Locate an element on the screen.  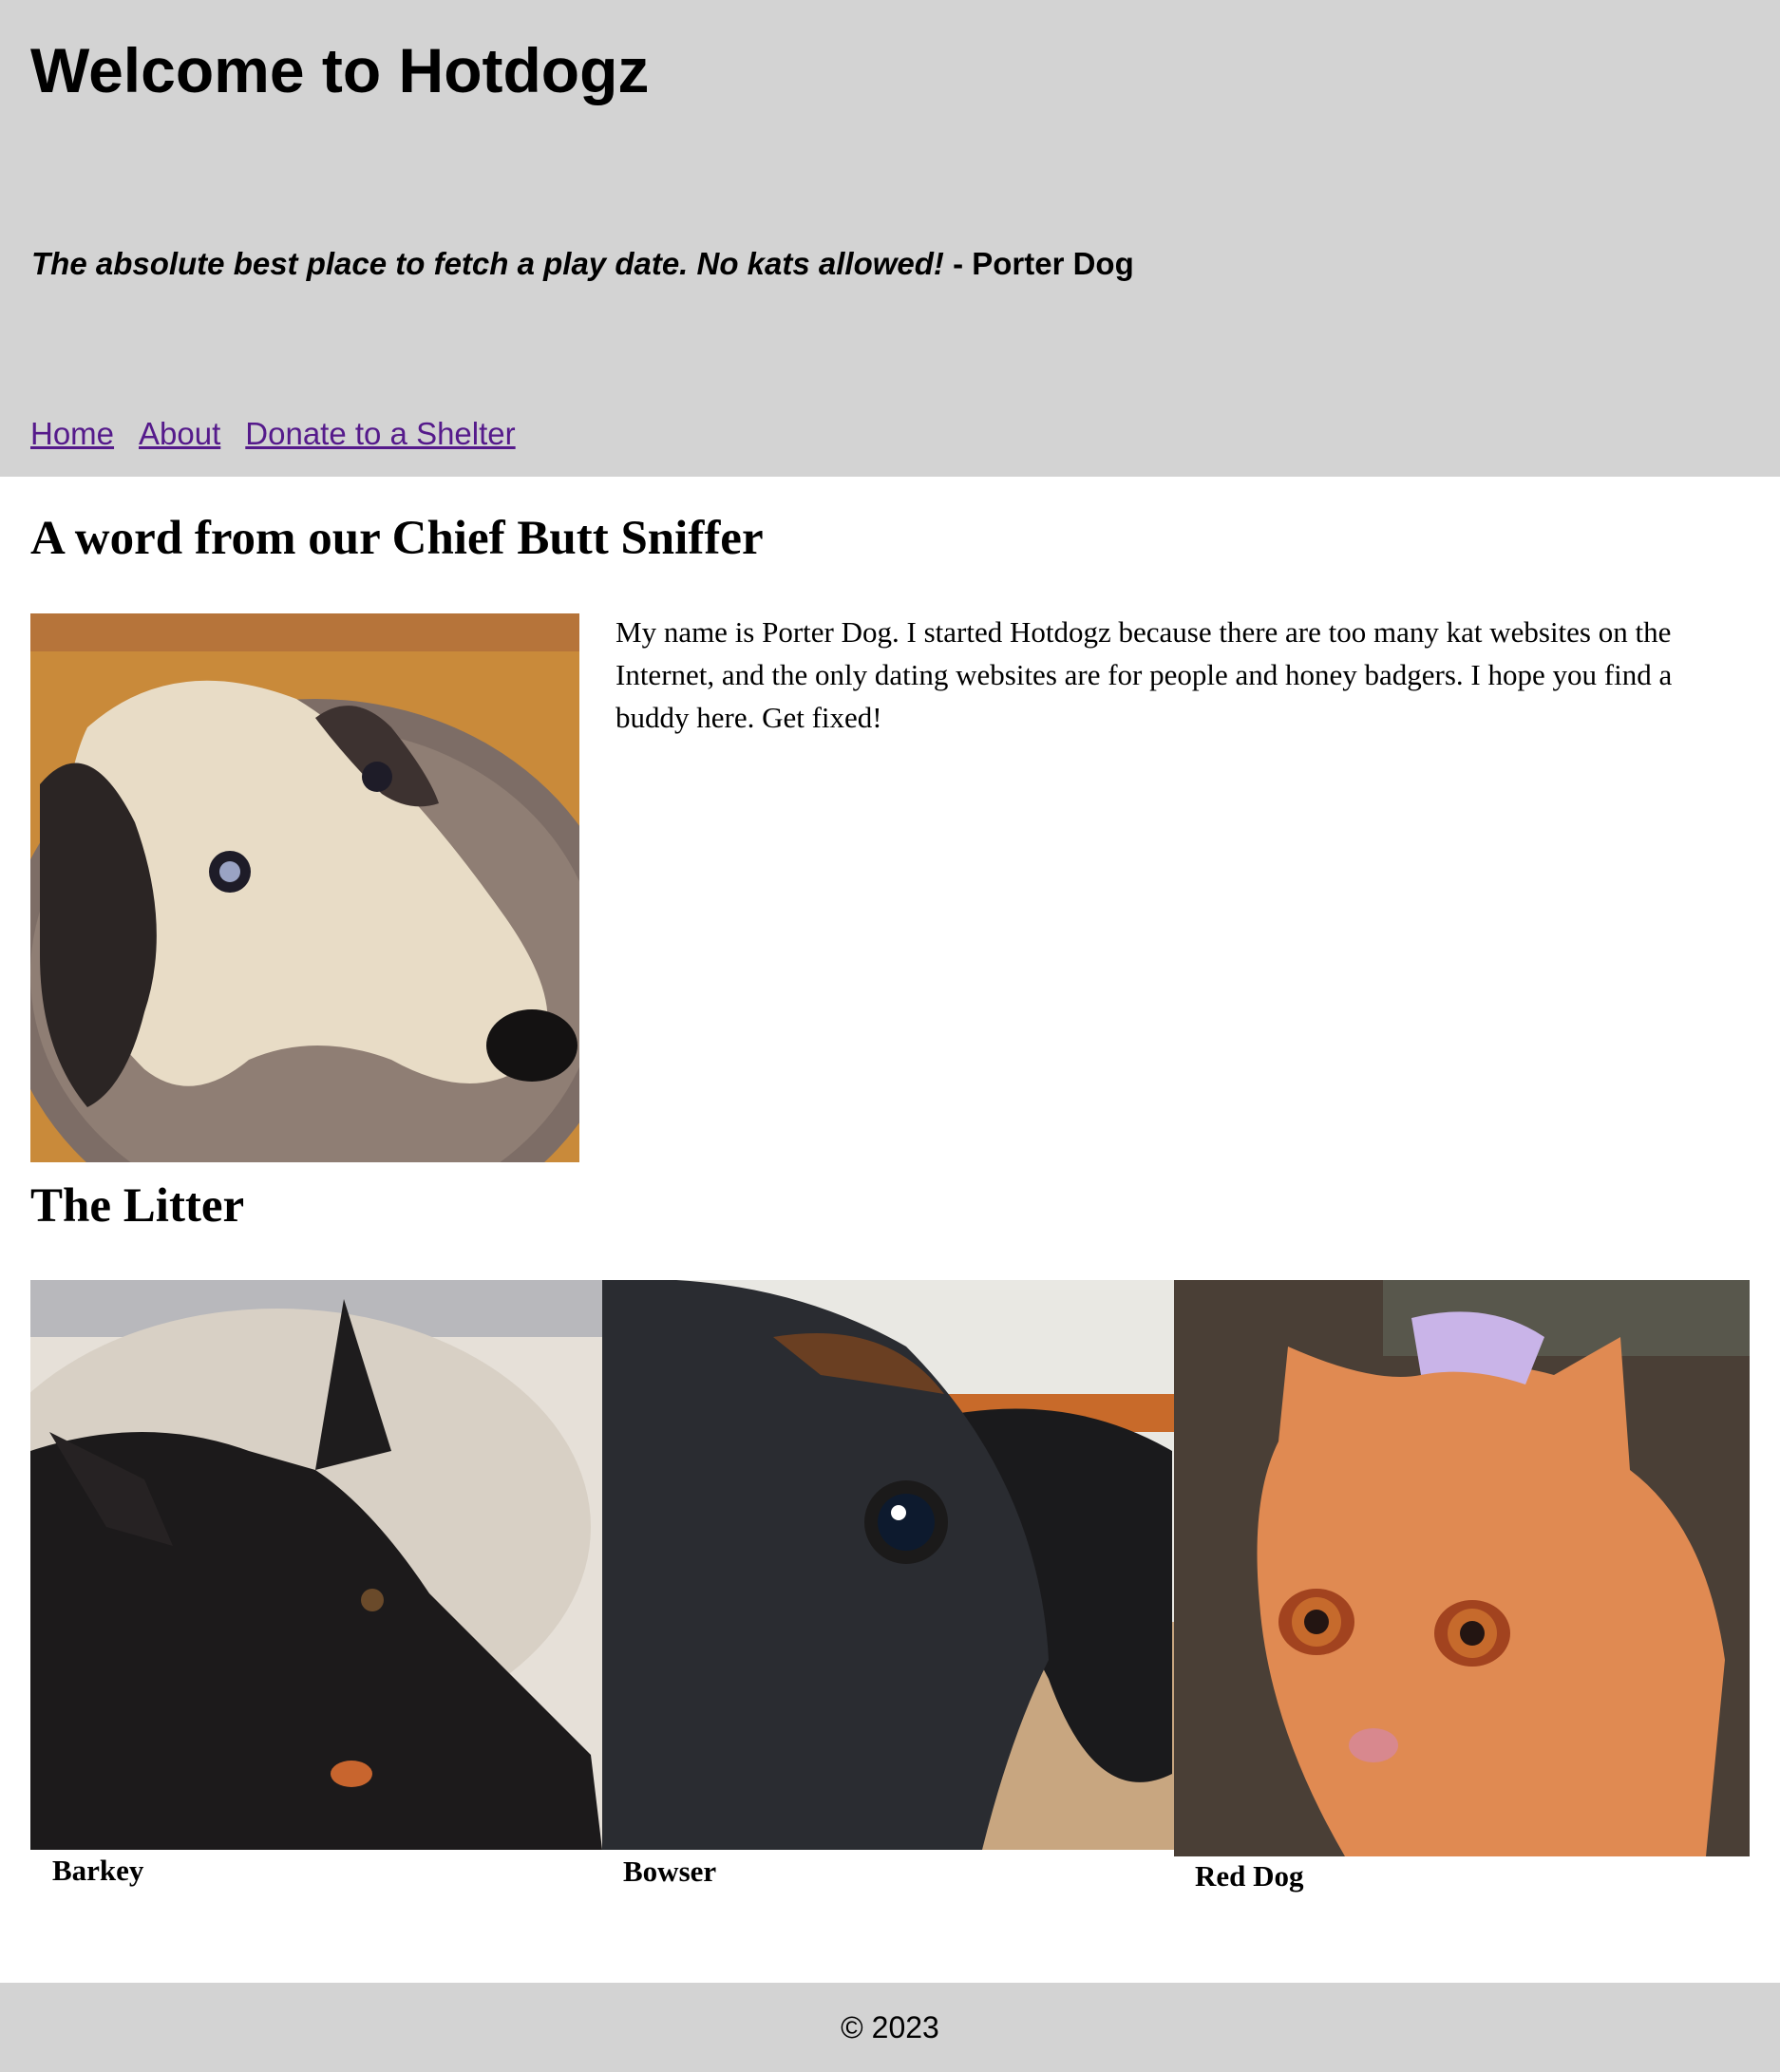
pet-name-bowser: Bowser is located at coordinates (670, 1871).